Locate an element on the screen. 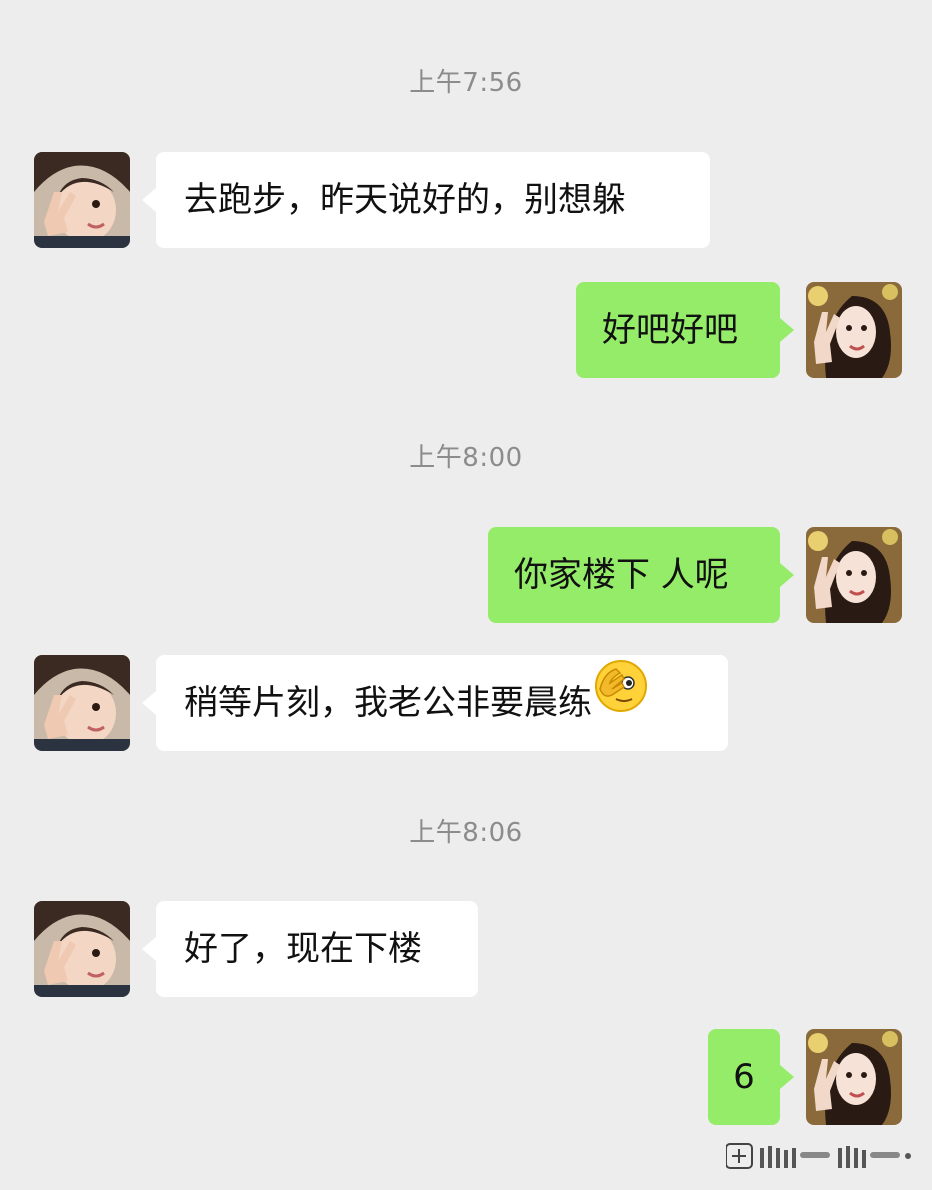  message-text: 好吧好吧 is located at coordinates (670, 330).